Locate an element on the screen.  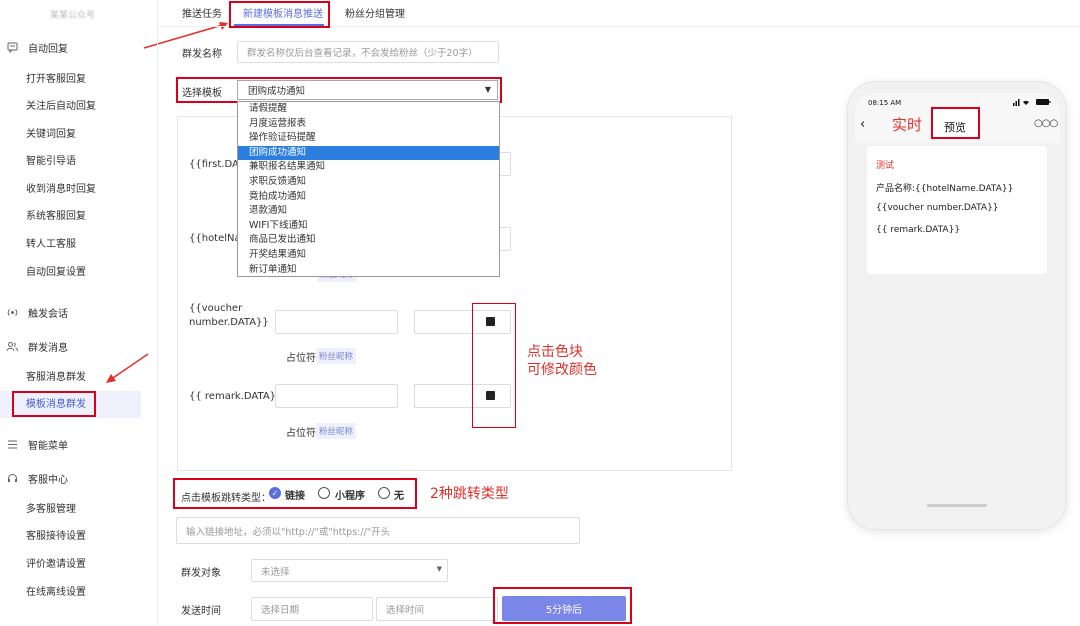
tab-push-tasks: 推送任务 is located at coordinates (202, 15).